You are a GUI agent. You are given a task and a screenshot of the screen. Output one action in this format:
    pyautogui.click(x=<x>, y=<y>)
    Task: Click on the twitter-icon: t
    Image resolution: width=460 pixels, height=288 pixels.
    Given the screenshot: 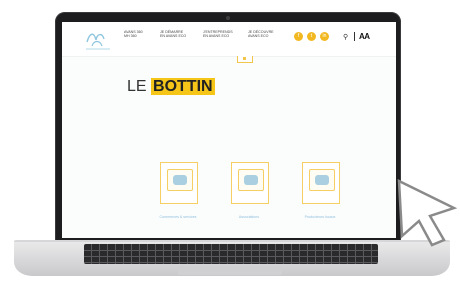 What is the action you would take?
    pyautogui.click(x=311, y=36)
    